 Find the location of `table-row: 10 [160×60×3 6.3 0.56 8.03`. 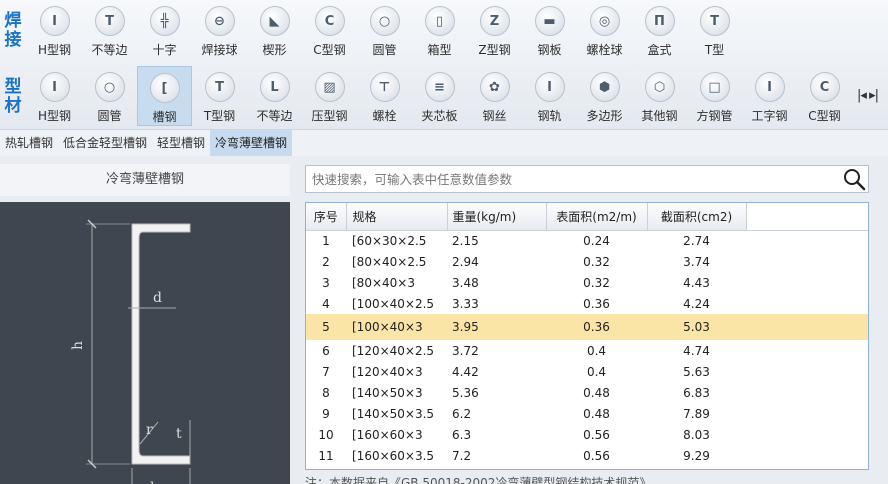

table-row: 10 [160×60×3 6.3 0.56 8.03 is located at coordinates (587, 434).